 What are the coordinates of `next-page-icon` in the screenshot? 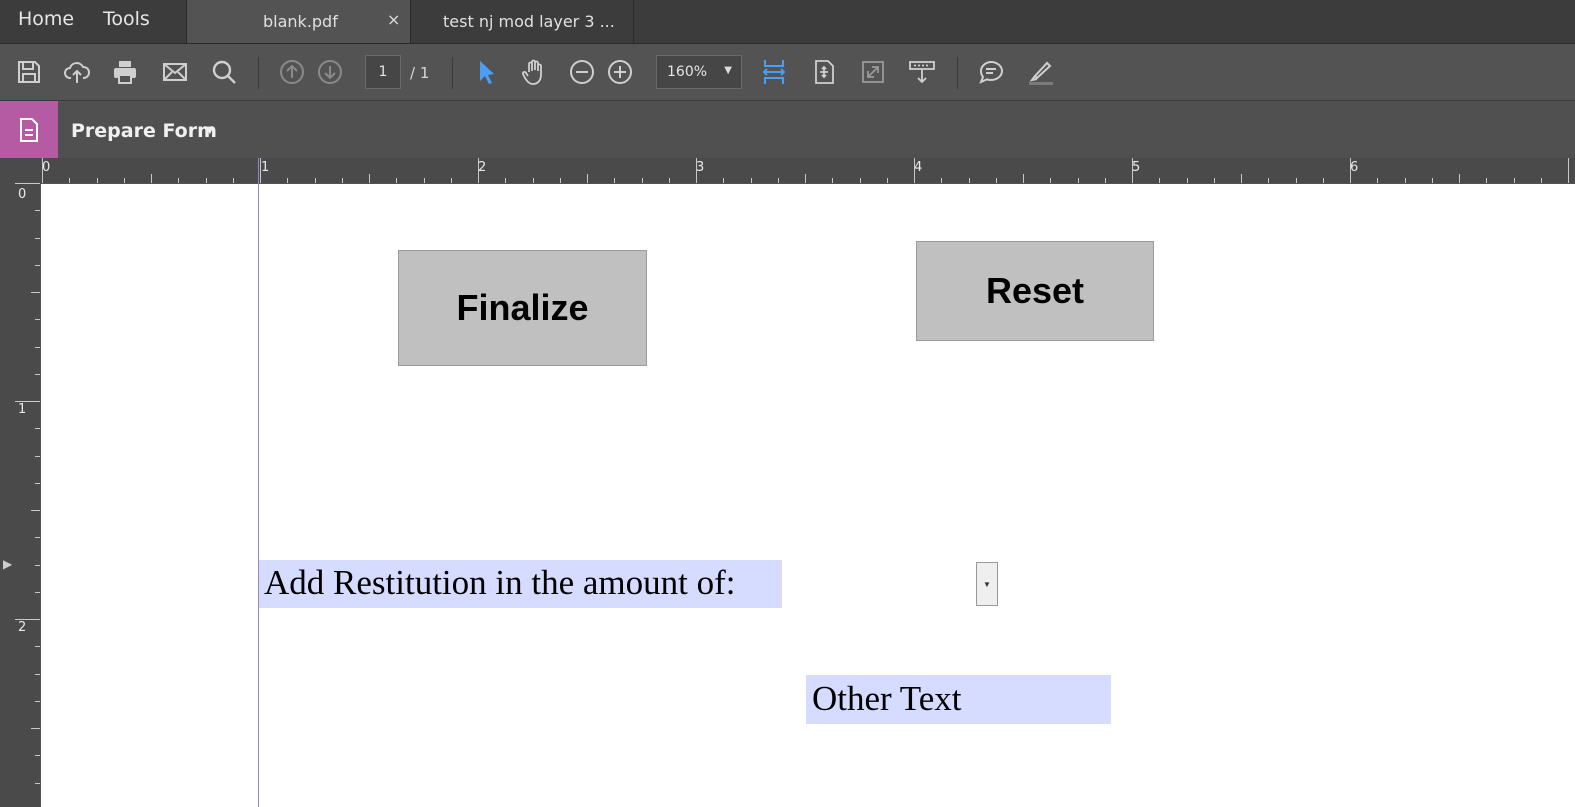 It's located at (330, 72).